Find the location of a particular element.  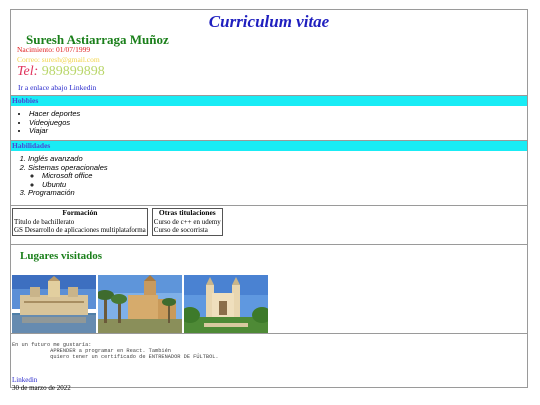

cathedral-photo is located at coordinates (140, 304).